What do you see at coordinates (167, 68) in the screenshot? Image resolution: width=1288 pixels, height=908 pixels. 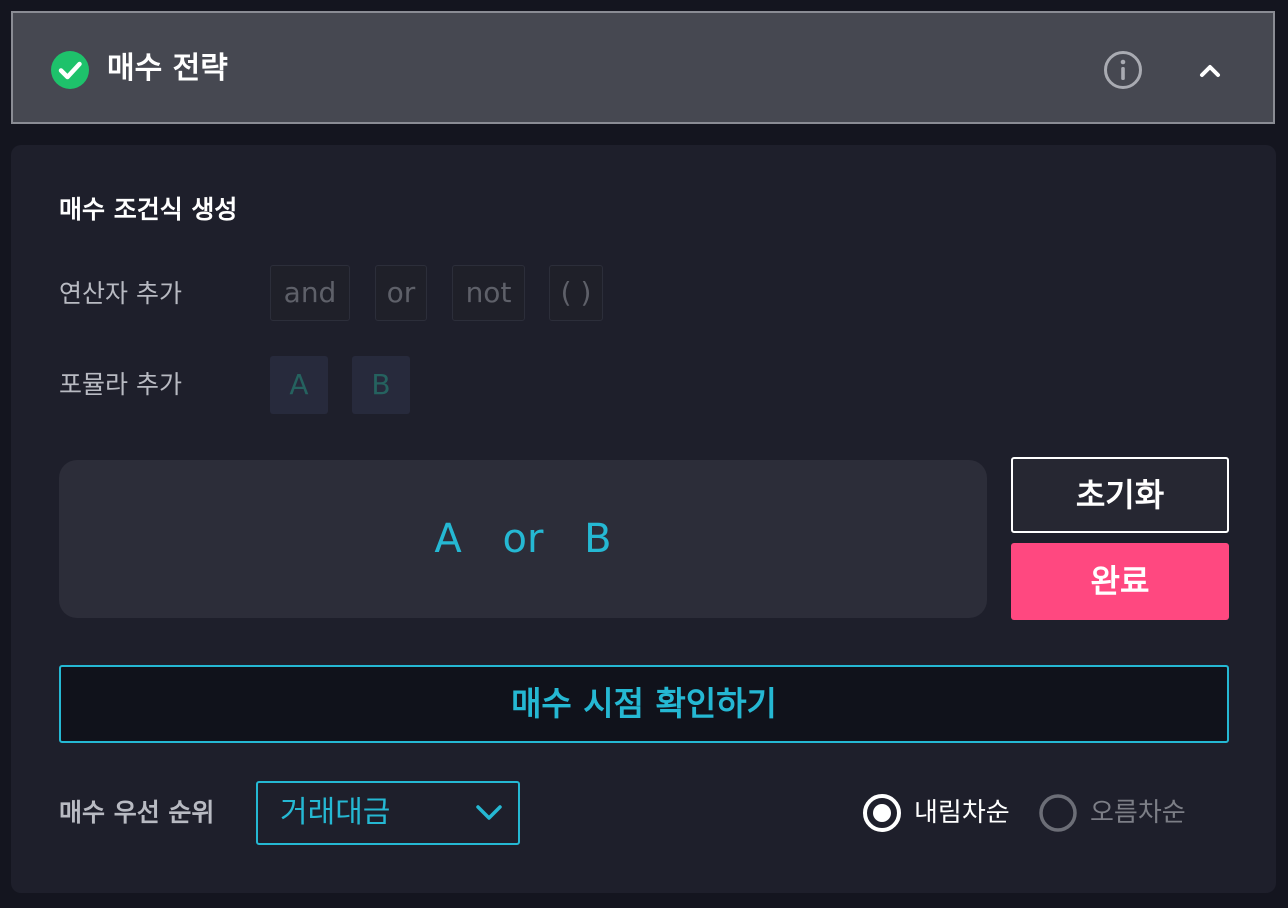 I see `page-title: 매수 전략` at bounding box center [167, 68].